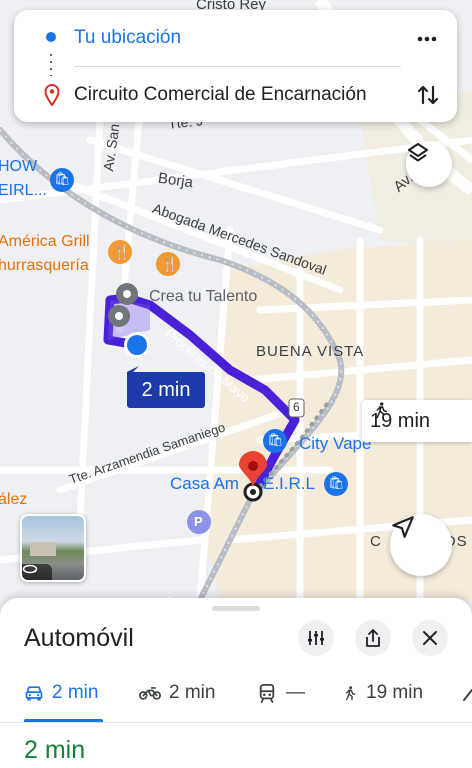 The image size is (472, 768). I want to click on place-label: Casa Am, so click(204, 483).